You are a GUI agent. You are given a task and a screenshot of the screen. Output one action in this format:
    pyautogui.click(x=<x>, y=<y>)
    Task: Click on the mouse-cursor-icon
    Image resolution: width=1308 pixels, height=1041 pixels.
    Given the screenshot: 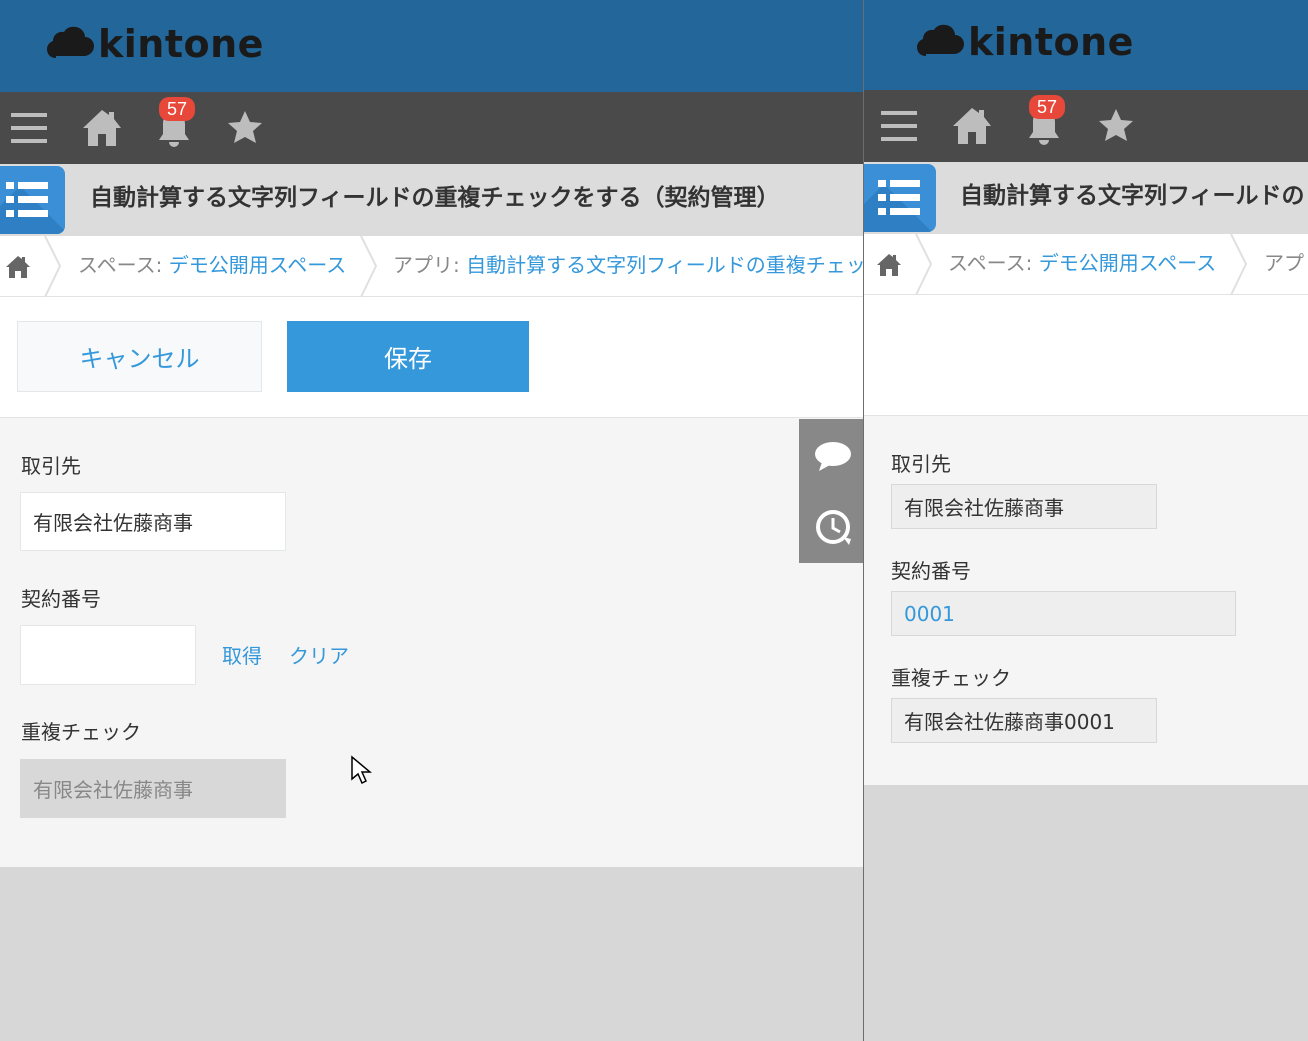 What is the action you would take?
    pyautogui.click(x=361, y=770)
    